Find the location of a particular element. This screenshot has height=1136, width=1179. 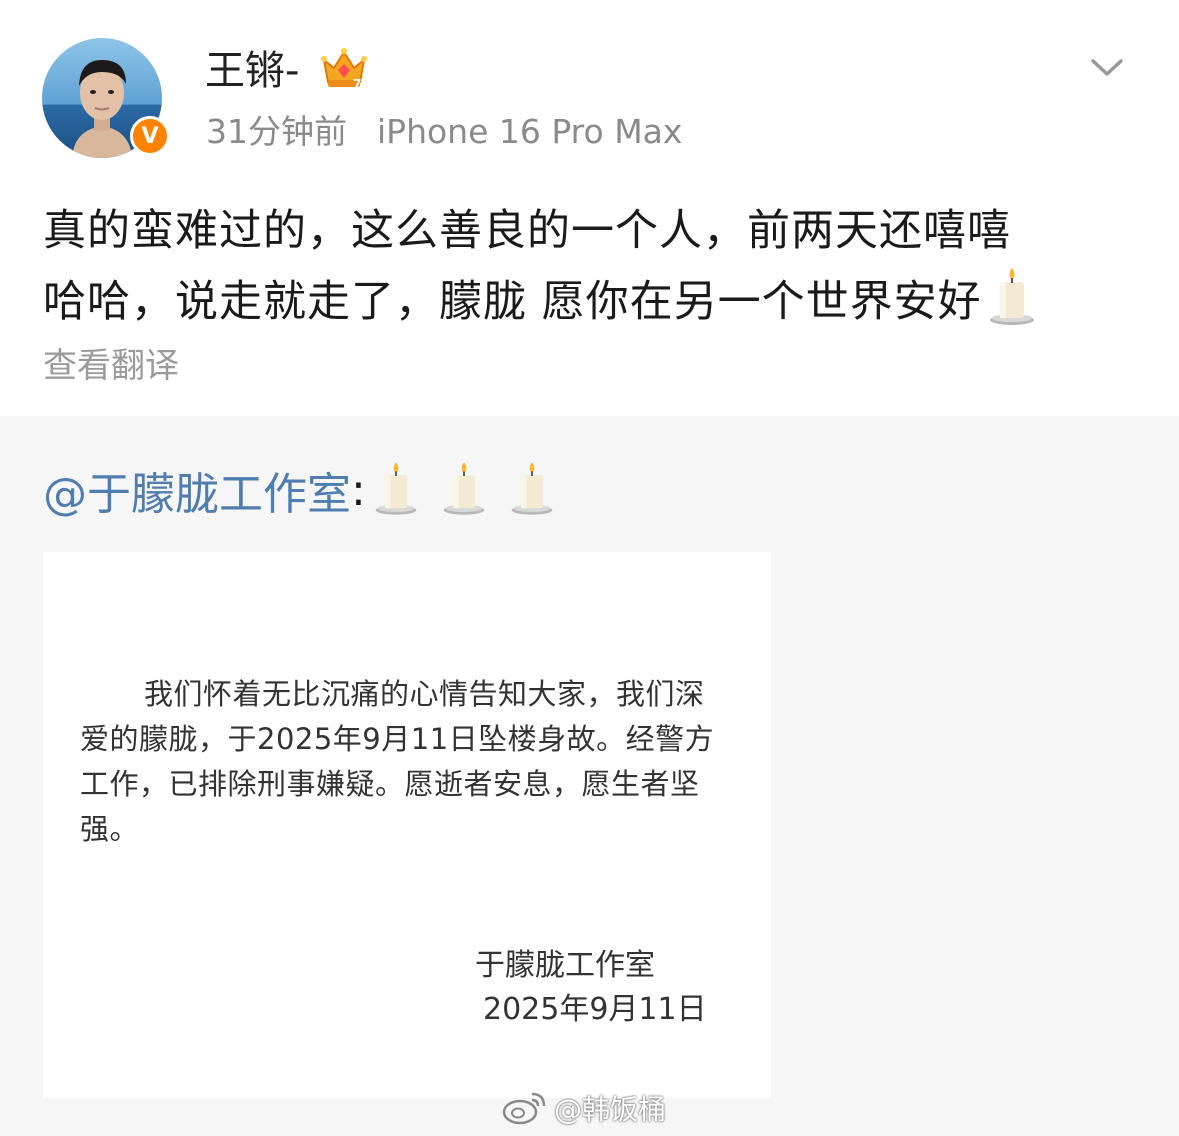

watermark: @韩饭桶 is located at coordinates (584, 1108).